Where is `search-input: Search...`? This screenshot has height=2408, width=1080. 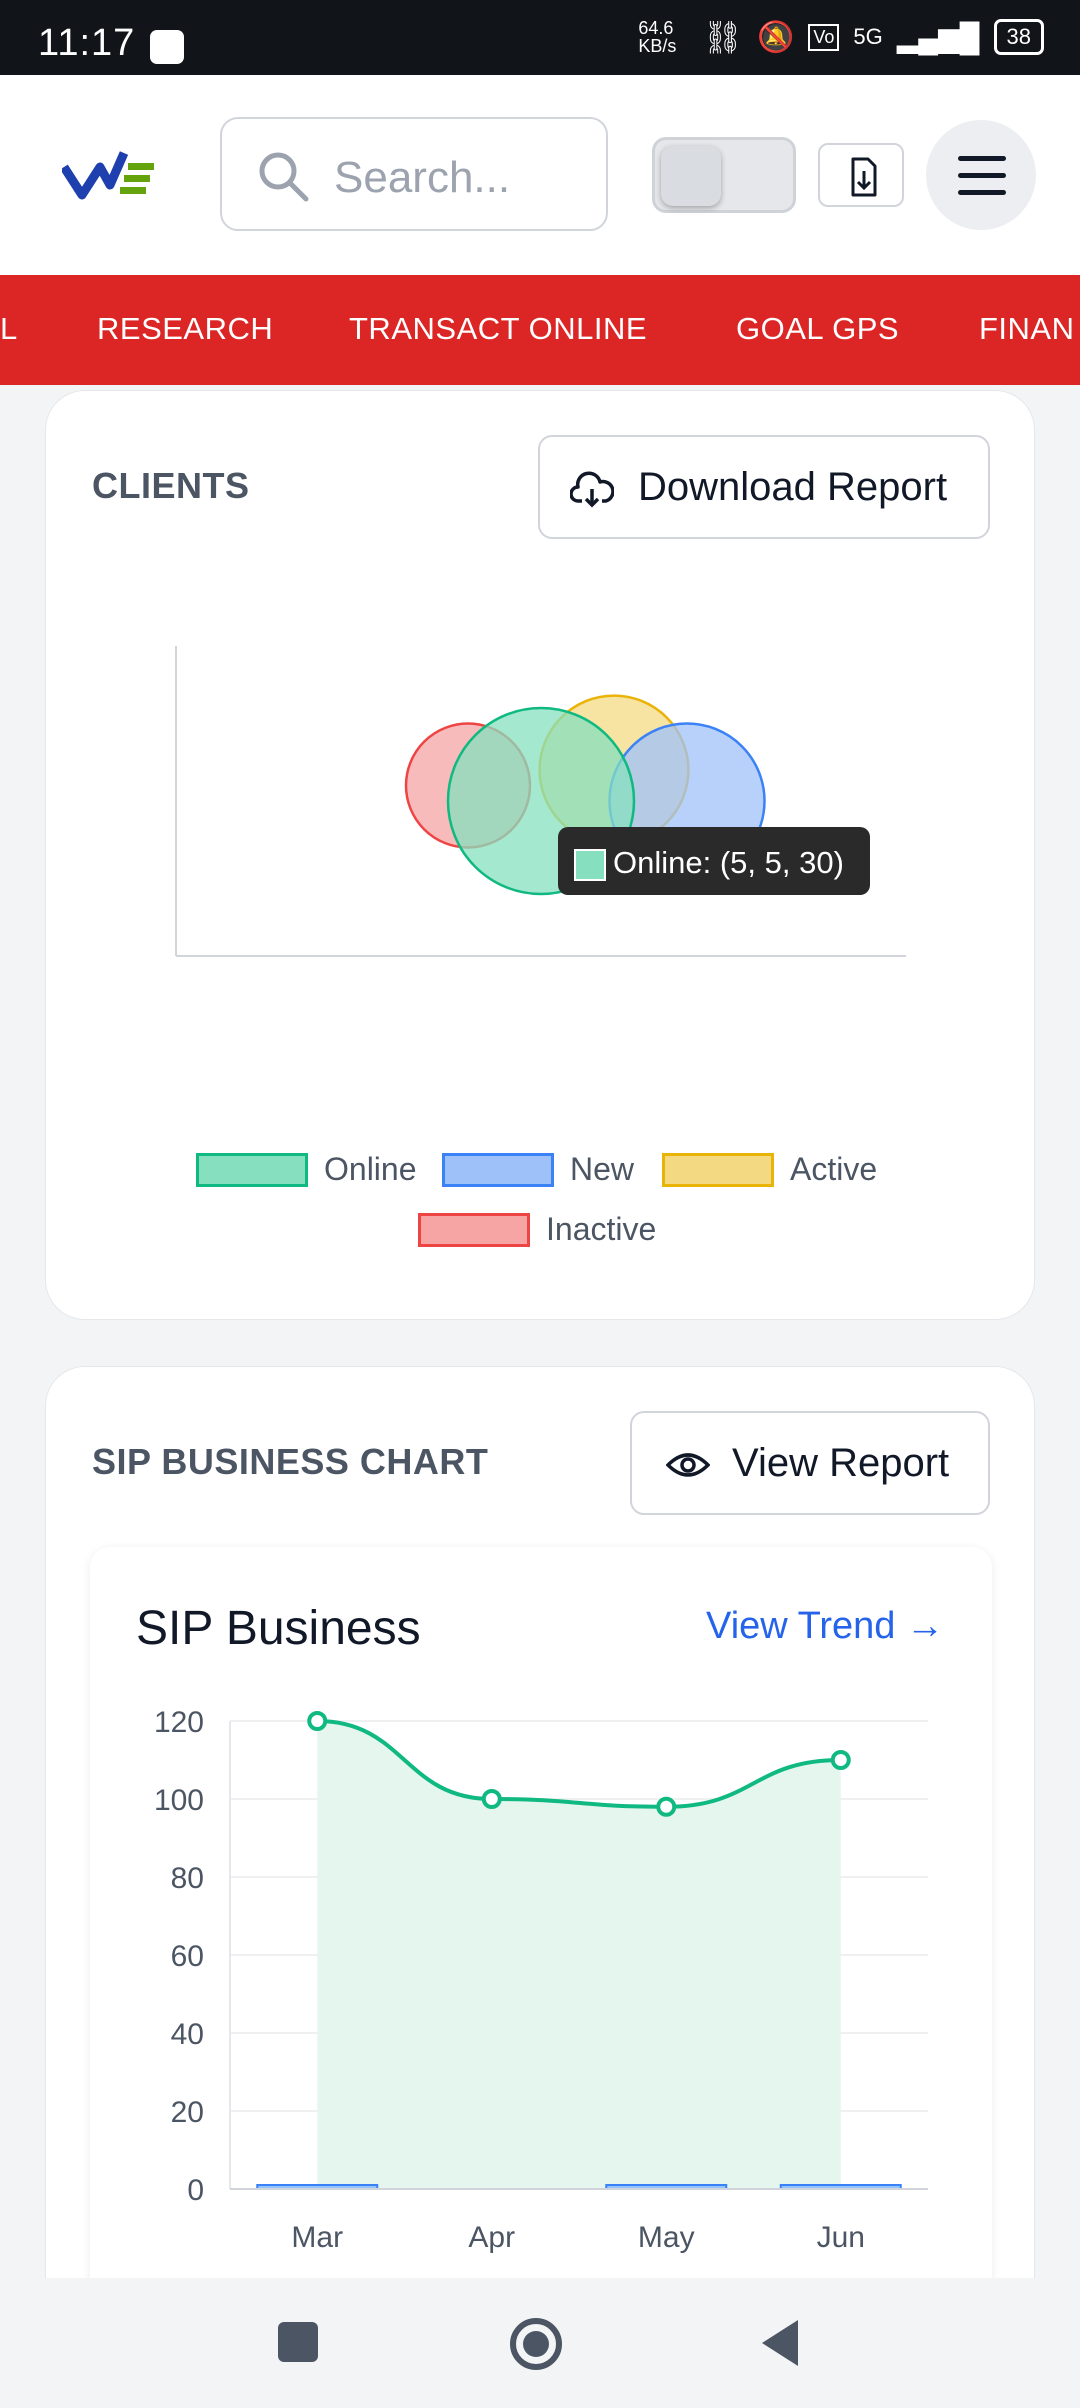 search-input: Search... is located at coordinates (414, 174).